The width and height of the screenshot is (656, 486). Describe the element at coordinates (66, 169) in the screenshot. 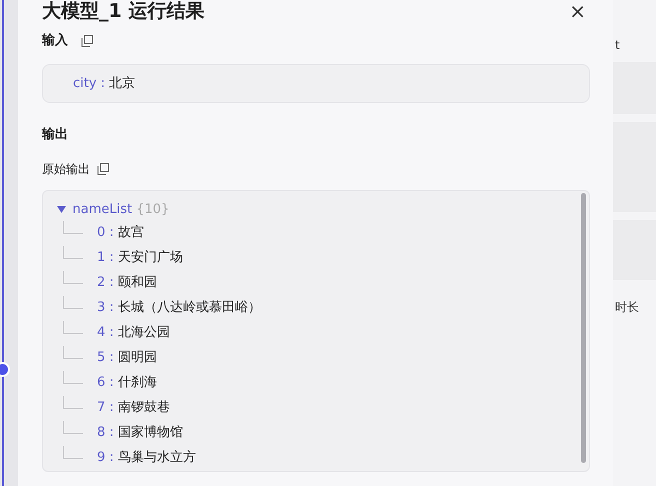

I see `subsection-label: 原始输出` at that location.